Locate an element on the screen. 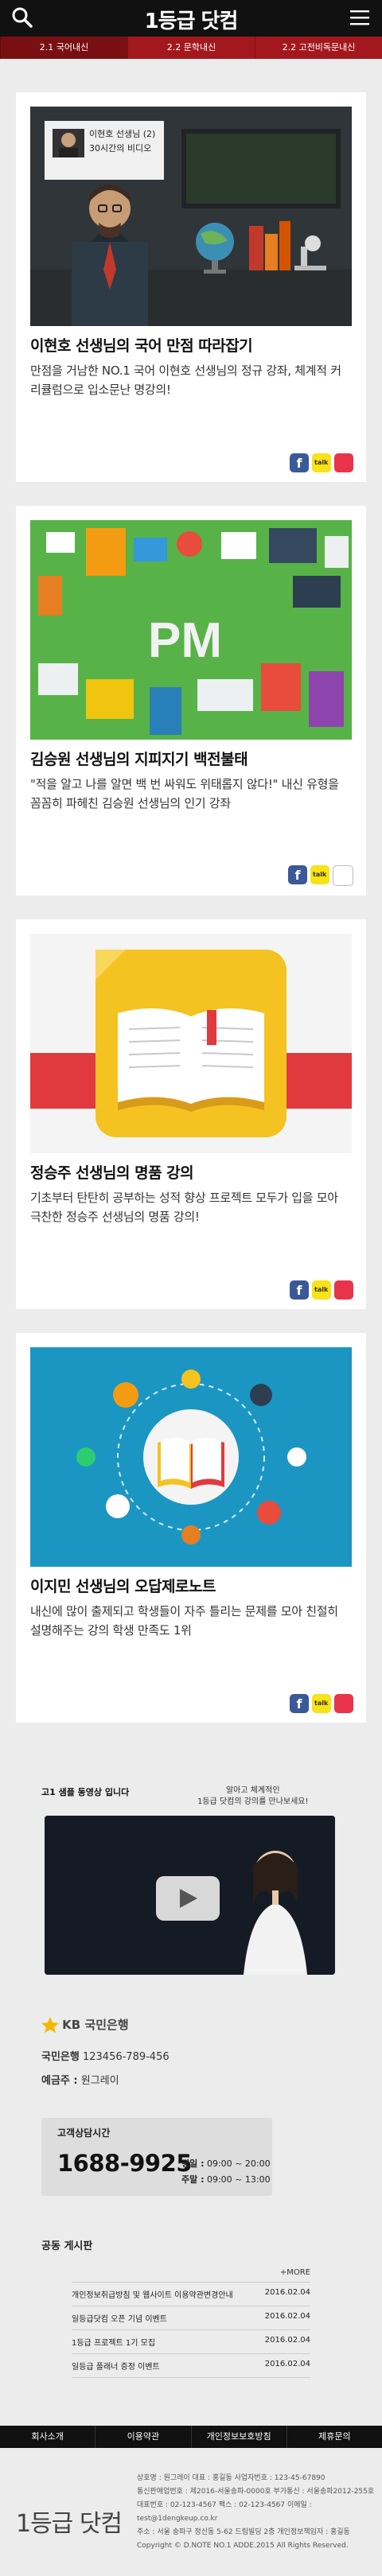 This screenshot has height=2576, width=382. tab-literature-school: 2.2 문학내신 is located at coordinates (191, 48).